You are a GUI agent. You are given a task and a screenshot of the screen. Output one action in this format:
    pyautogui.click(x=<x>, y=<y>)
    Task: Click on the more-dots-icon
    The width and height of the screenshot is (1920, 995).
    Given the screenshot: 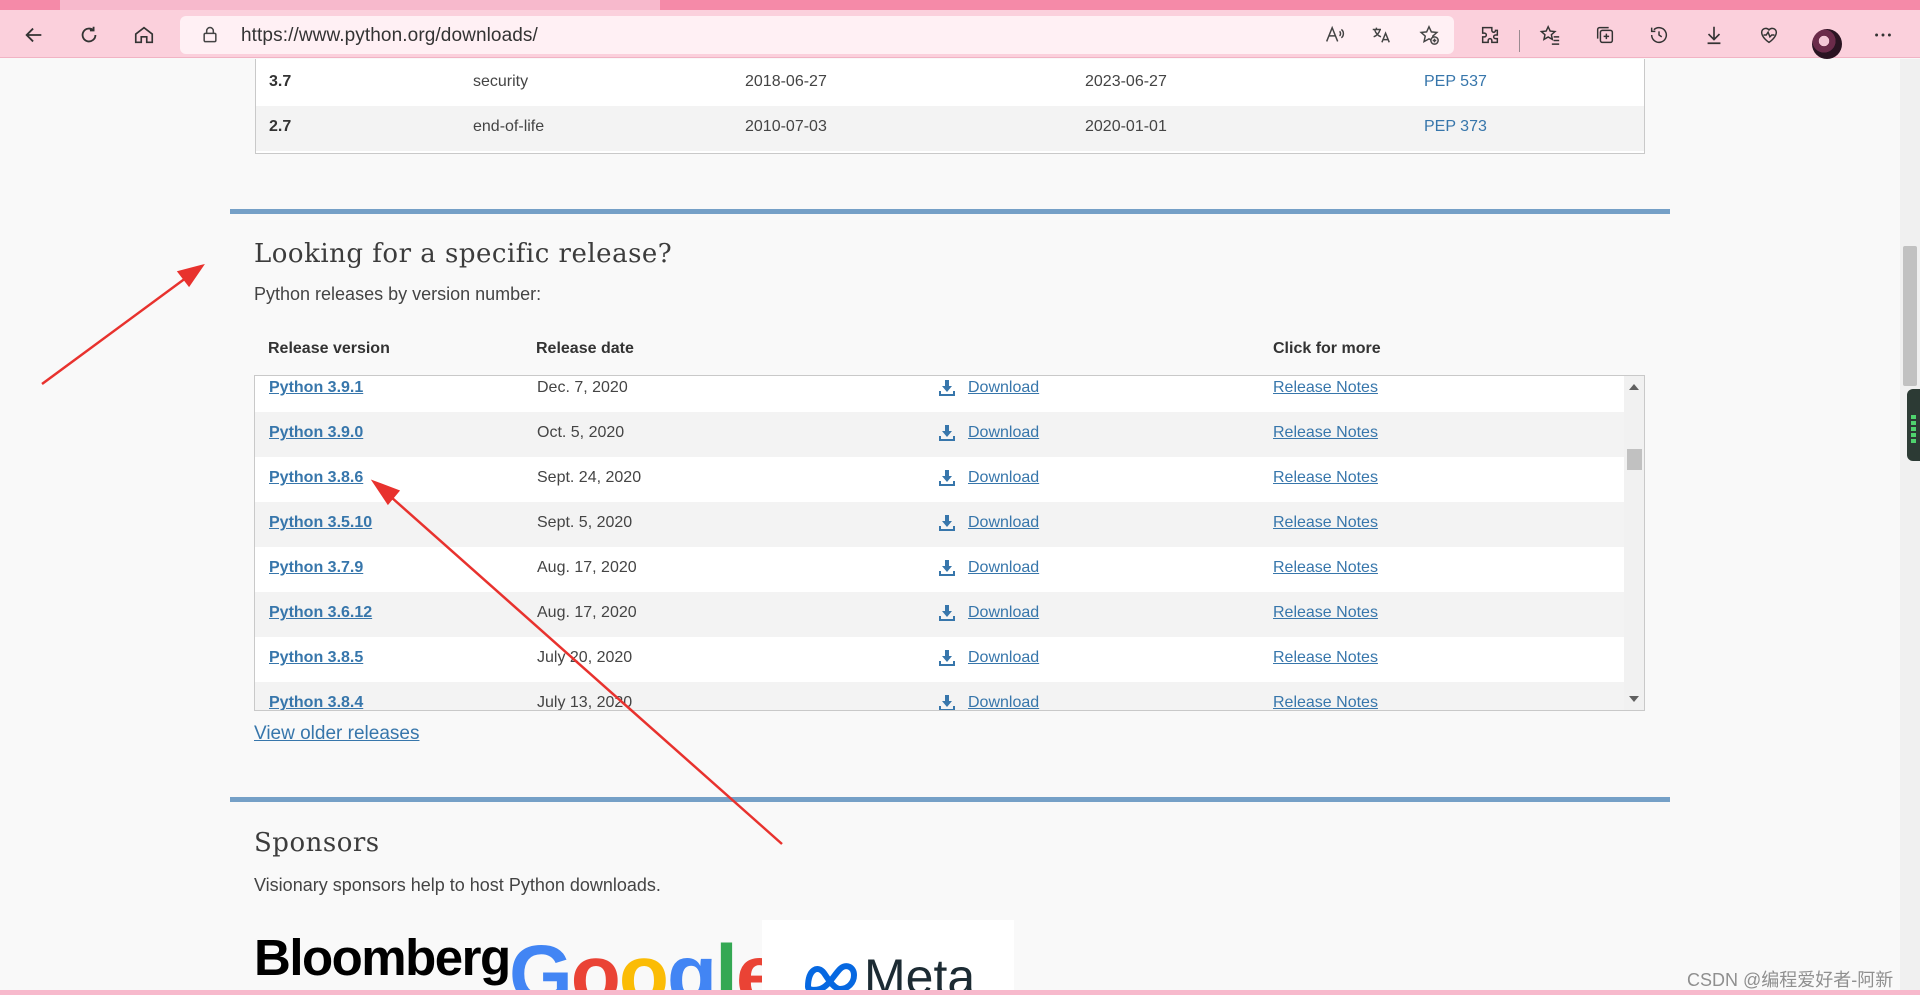 What is the action you would take?
    pyautogui.click(x=1883, y=35)
    